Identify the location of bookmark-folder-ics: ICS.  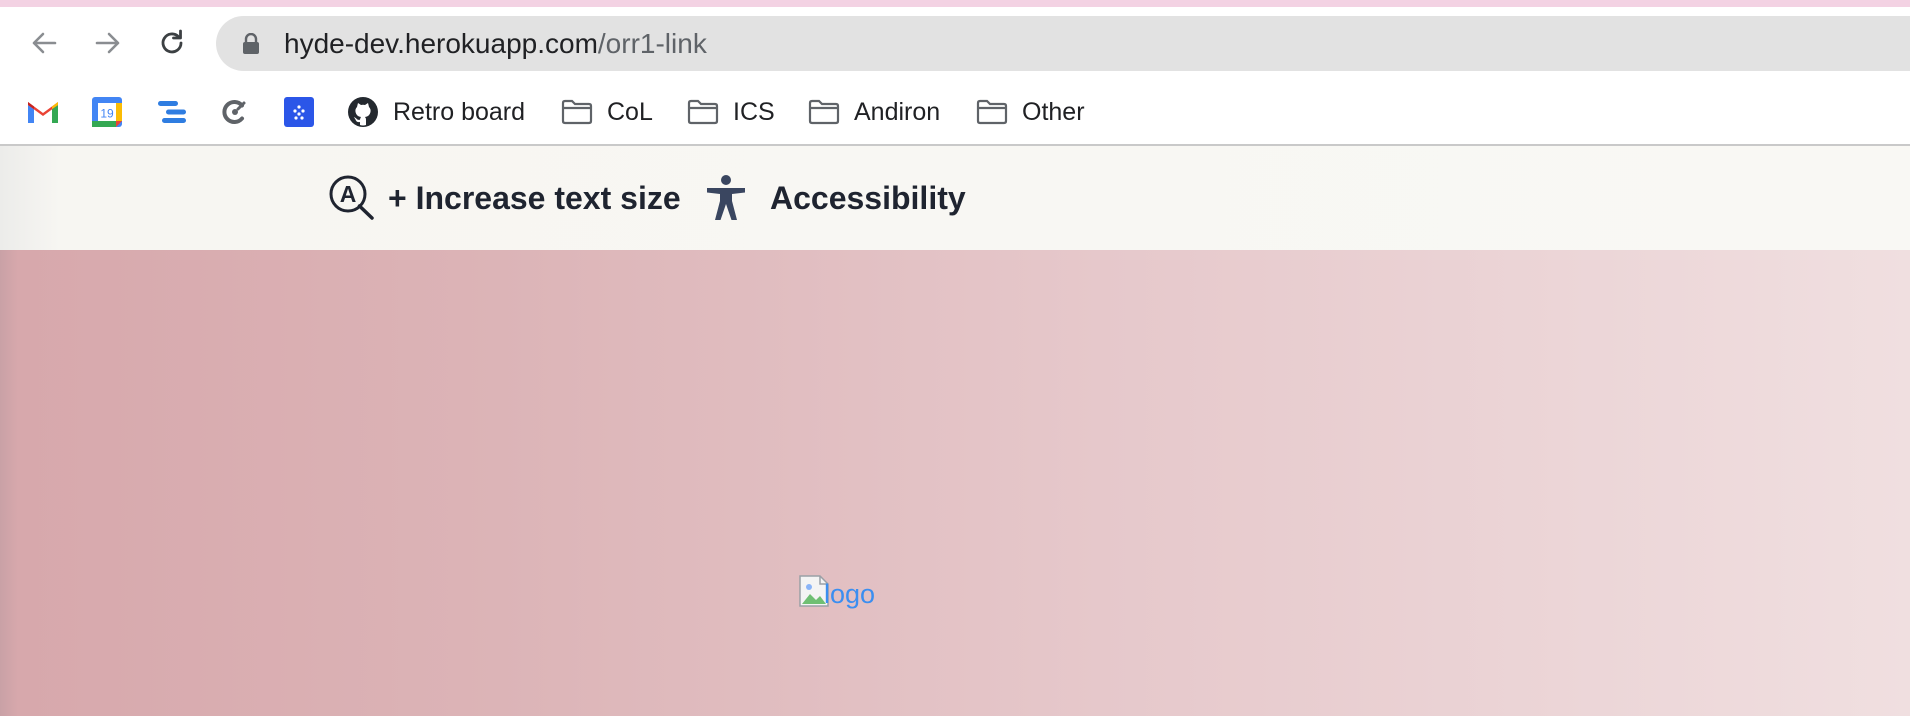
(731, 112).